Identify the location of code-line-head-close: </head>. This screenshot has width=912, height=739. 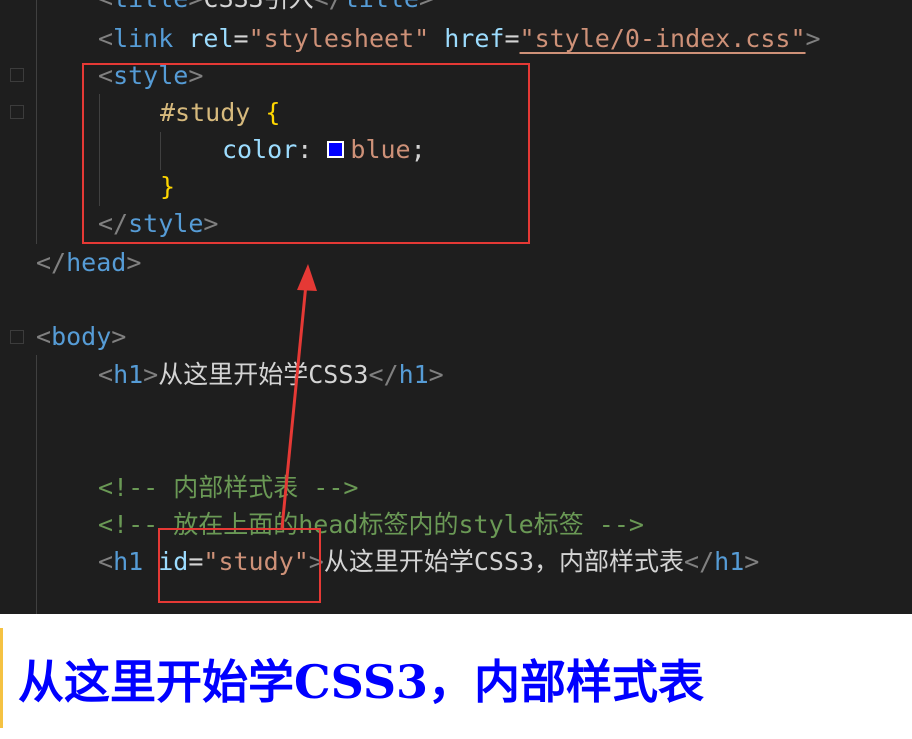
(88, 262).